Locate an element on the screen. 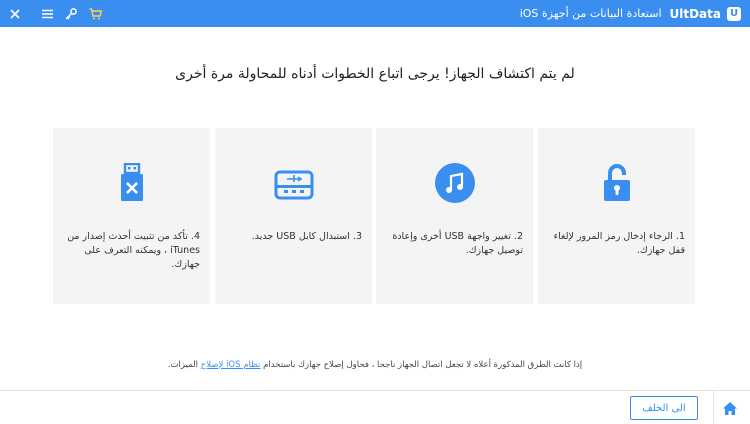 The height and width of the screenshot is (424, 750). step-card-3: 3. استبدال كابل USB جديد. is located at coordinates (293, 216).